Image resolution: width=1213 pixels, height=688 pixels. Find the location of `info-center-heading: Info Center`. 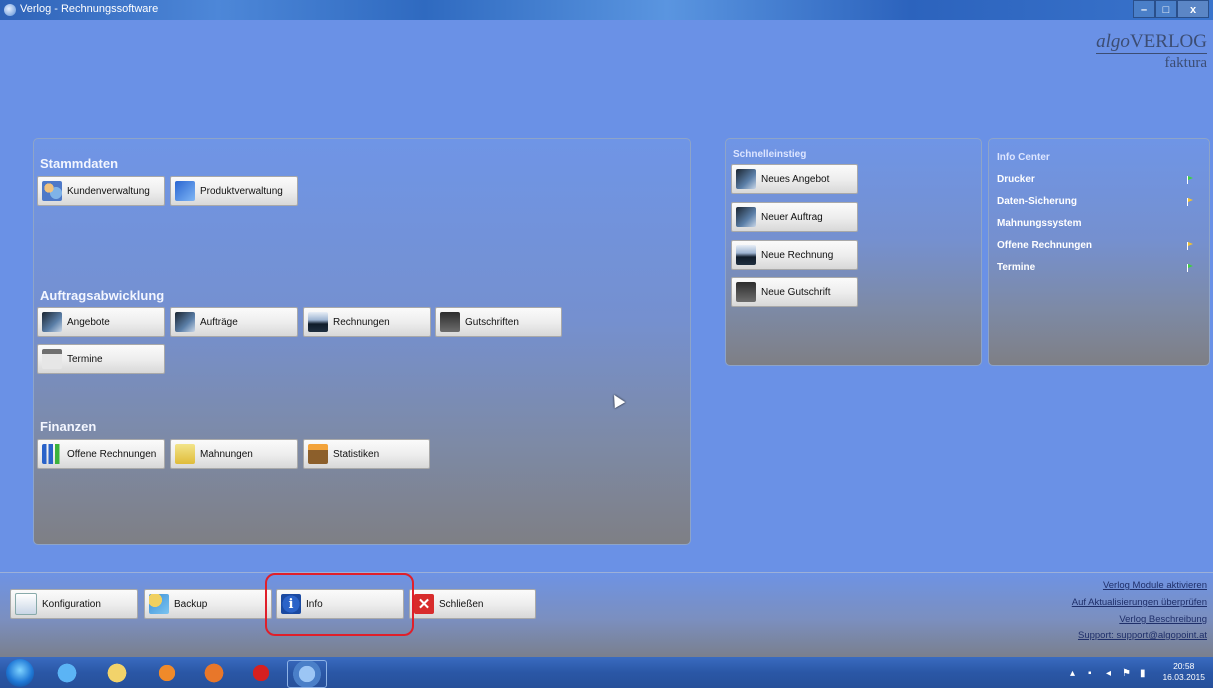

info-center-heading: Info Center is located at coordinates (1023, 157).